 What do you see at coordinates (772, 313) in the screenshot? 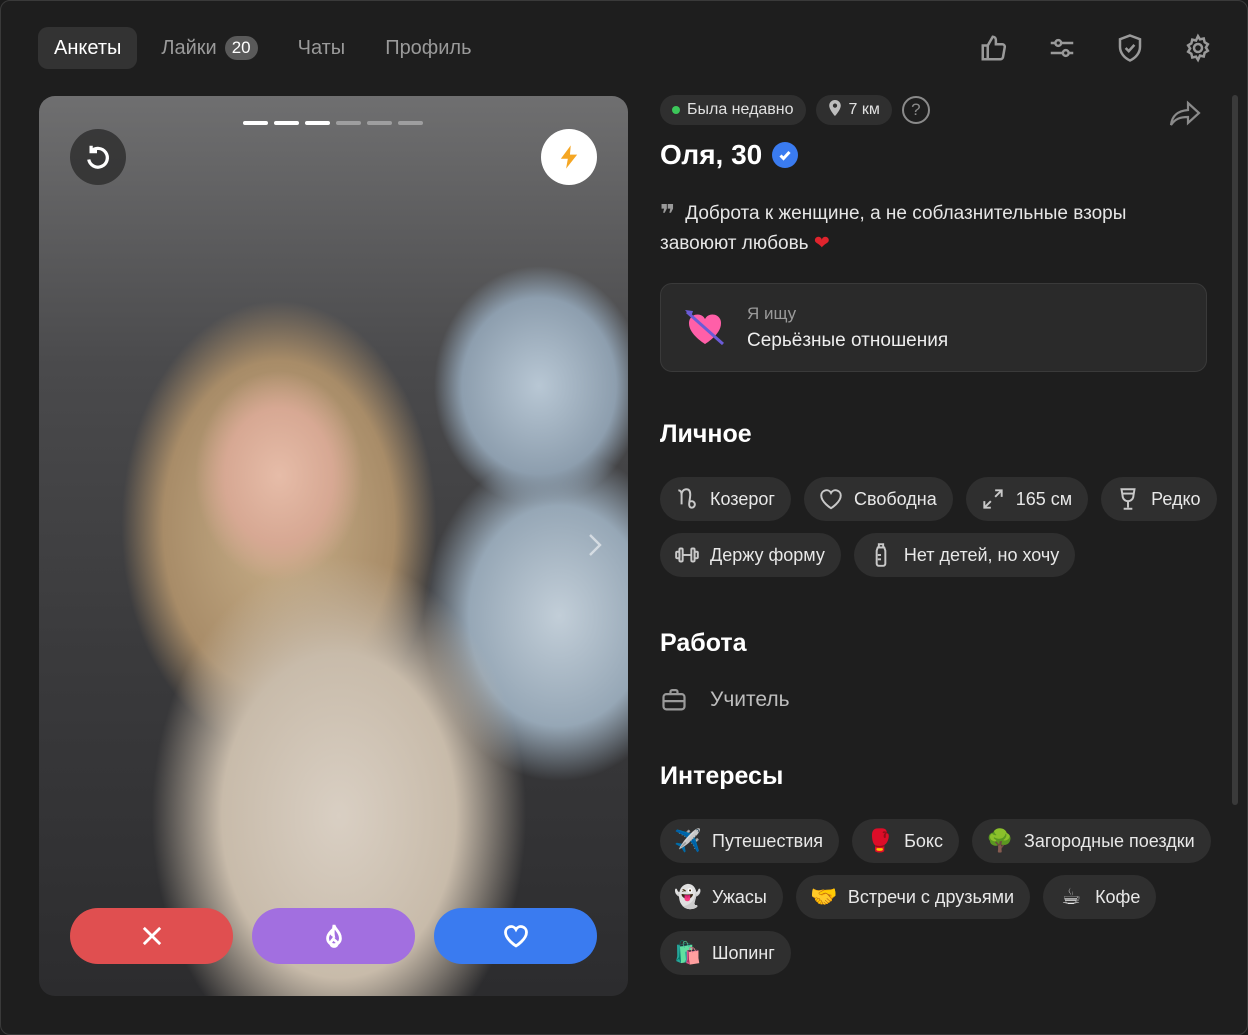
I see `looking-for-label: Я ищу` at bounding box center [772, 313].